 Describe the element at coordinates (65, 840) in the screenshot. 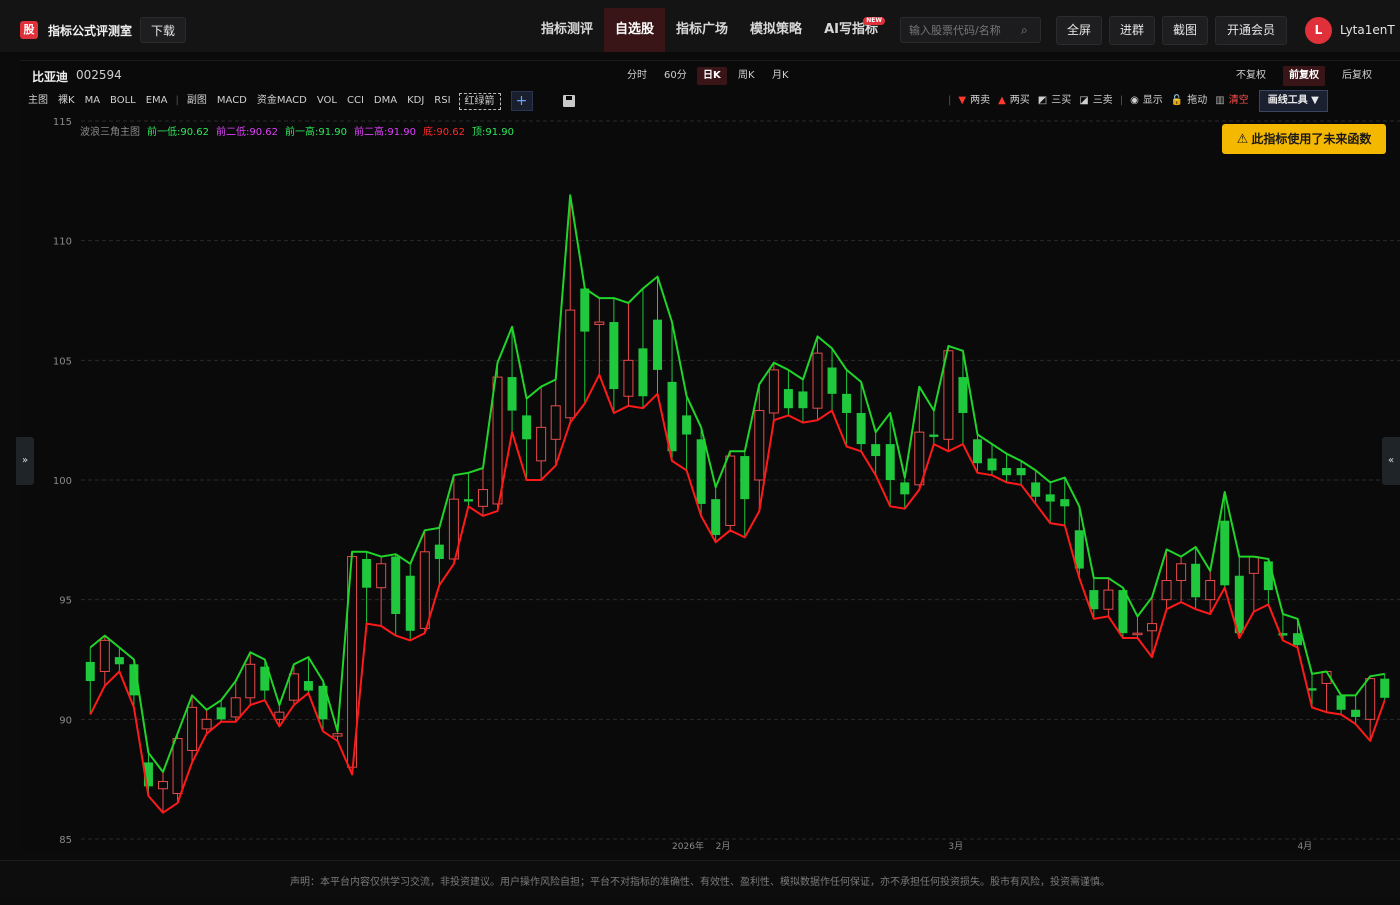

I see `y-tick-label: 85` at that location.